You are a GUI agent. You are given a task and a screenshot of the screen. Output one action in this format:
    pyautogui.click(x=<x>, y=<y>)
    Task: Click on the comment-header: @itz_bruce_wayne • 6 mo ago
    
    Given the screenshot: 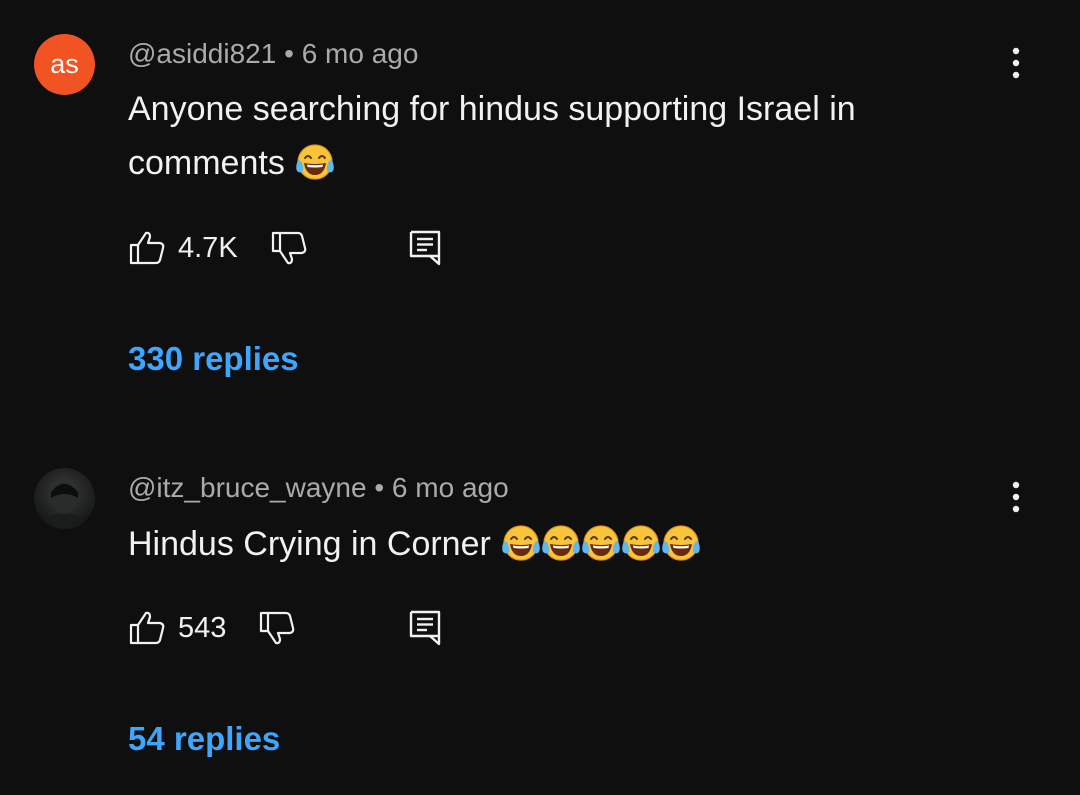 What is the action you would take?
    pyautogui.click(x=318, y=488)
    